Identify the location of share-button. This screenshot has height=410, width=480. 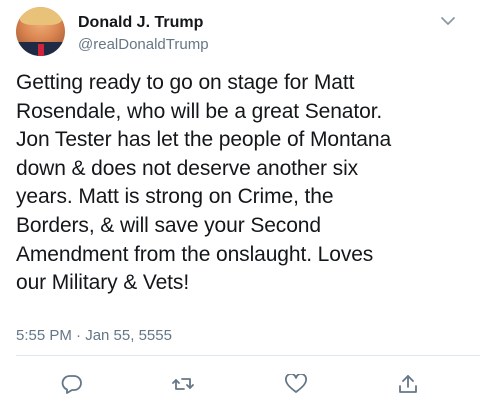
(408, 384).